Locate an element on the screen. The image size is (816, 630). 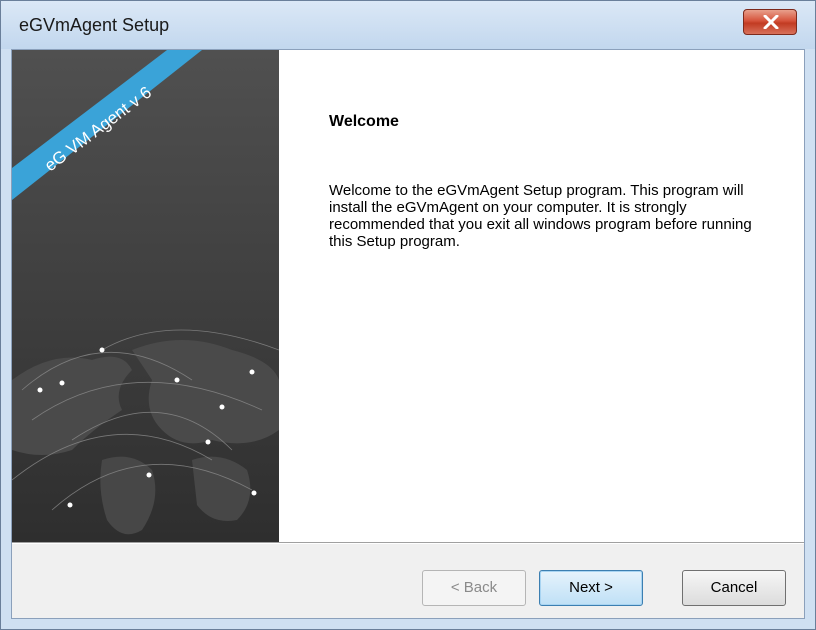
cancel-button: Cancel is located at coordinates (734, 588).